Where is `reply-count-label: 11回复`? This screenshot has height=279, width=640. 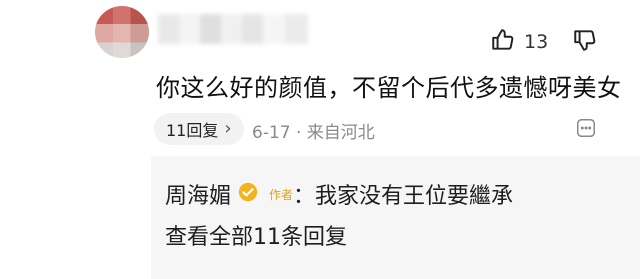
reply-count-label: 11回复 is located at coordinates (192, 130).